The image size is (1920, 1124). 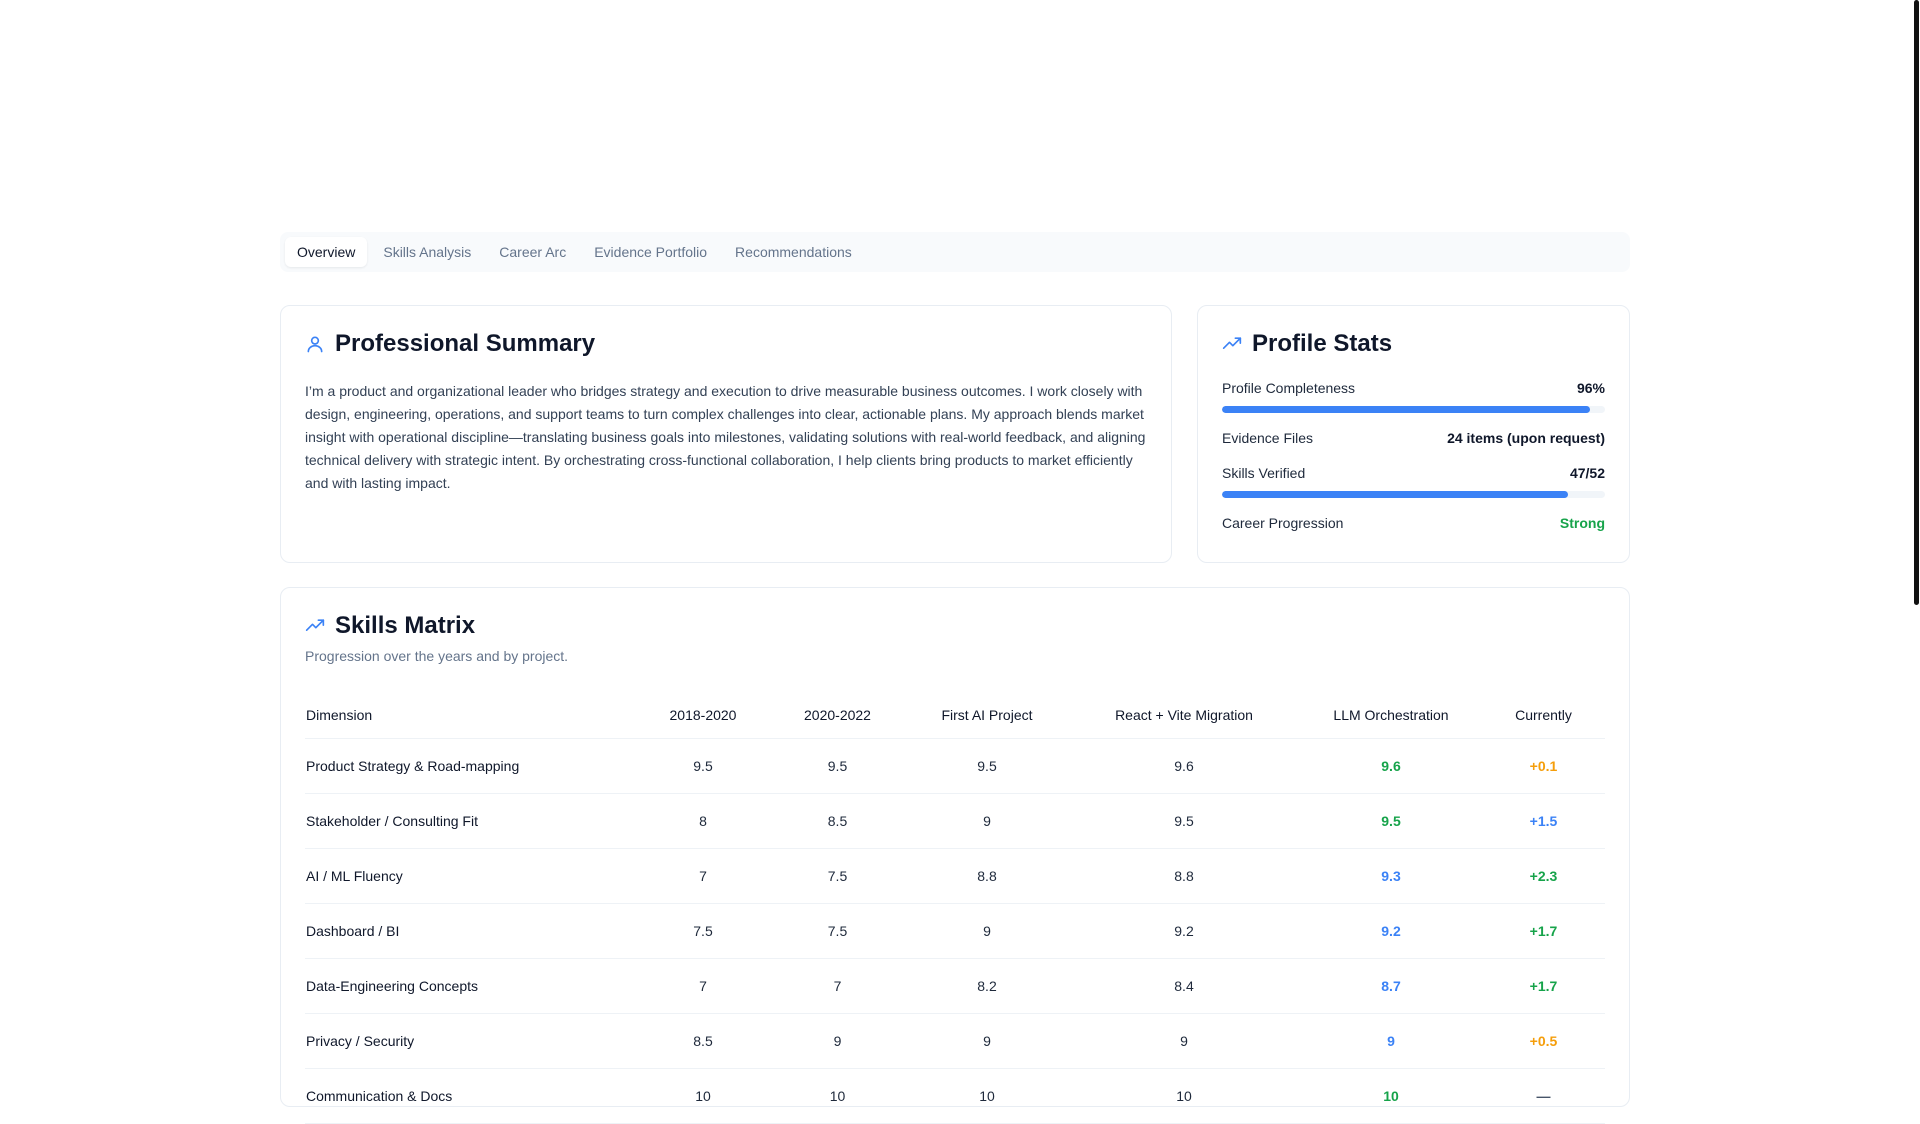 What do you see at coordinates (1413, 523) in the screenshot?
I see `stat-career-progression: Career Progression Strong` at bounding box center [1413, 523].